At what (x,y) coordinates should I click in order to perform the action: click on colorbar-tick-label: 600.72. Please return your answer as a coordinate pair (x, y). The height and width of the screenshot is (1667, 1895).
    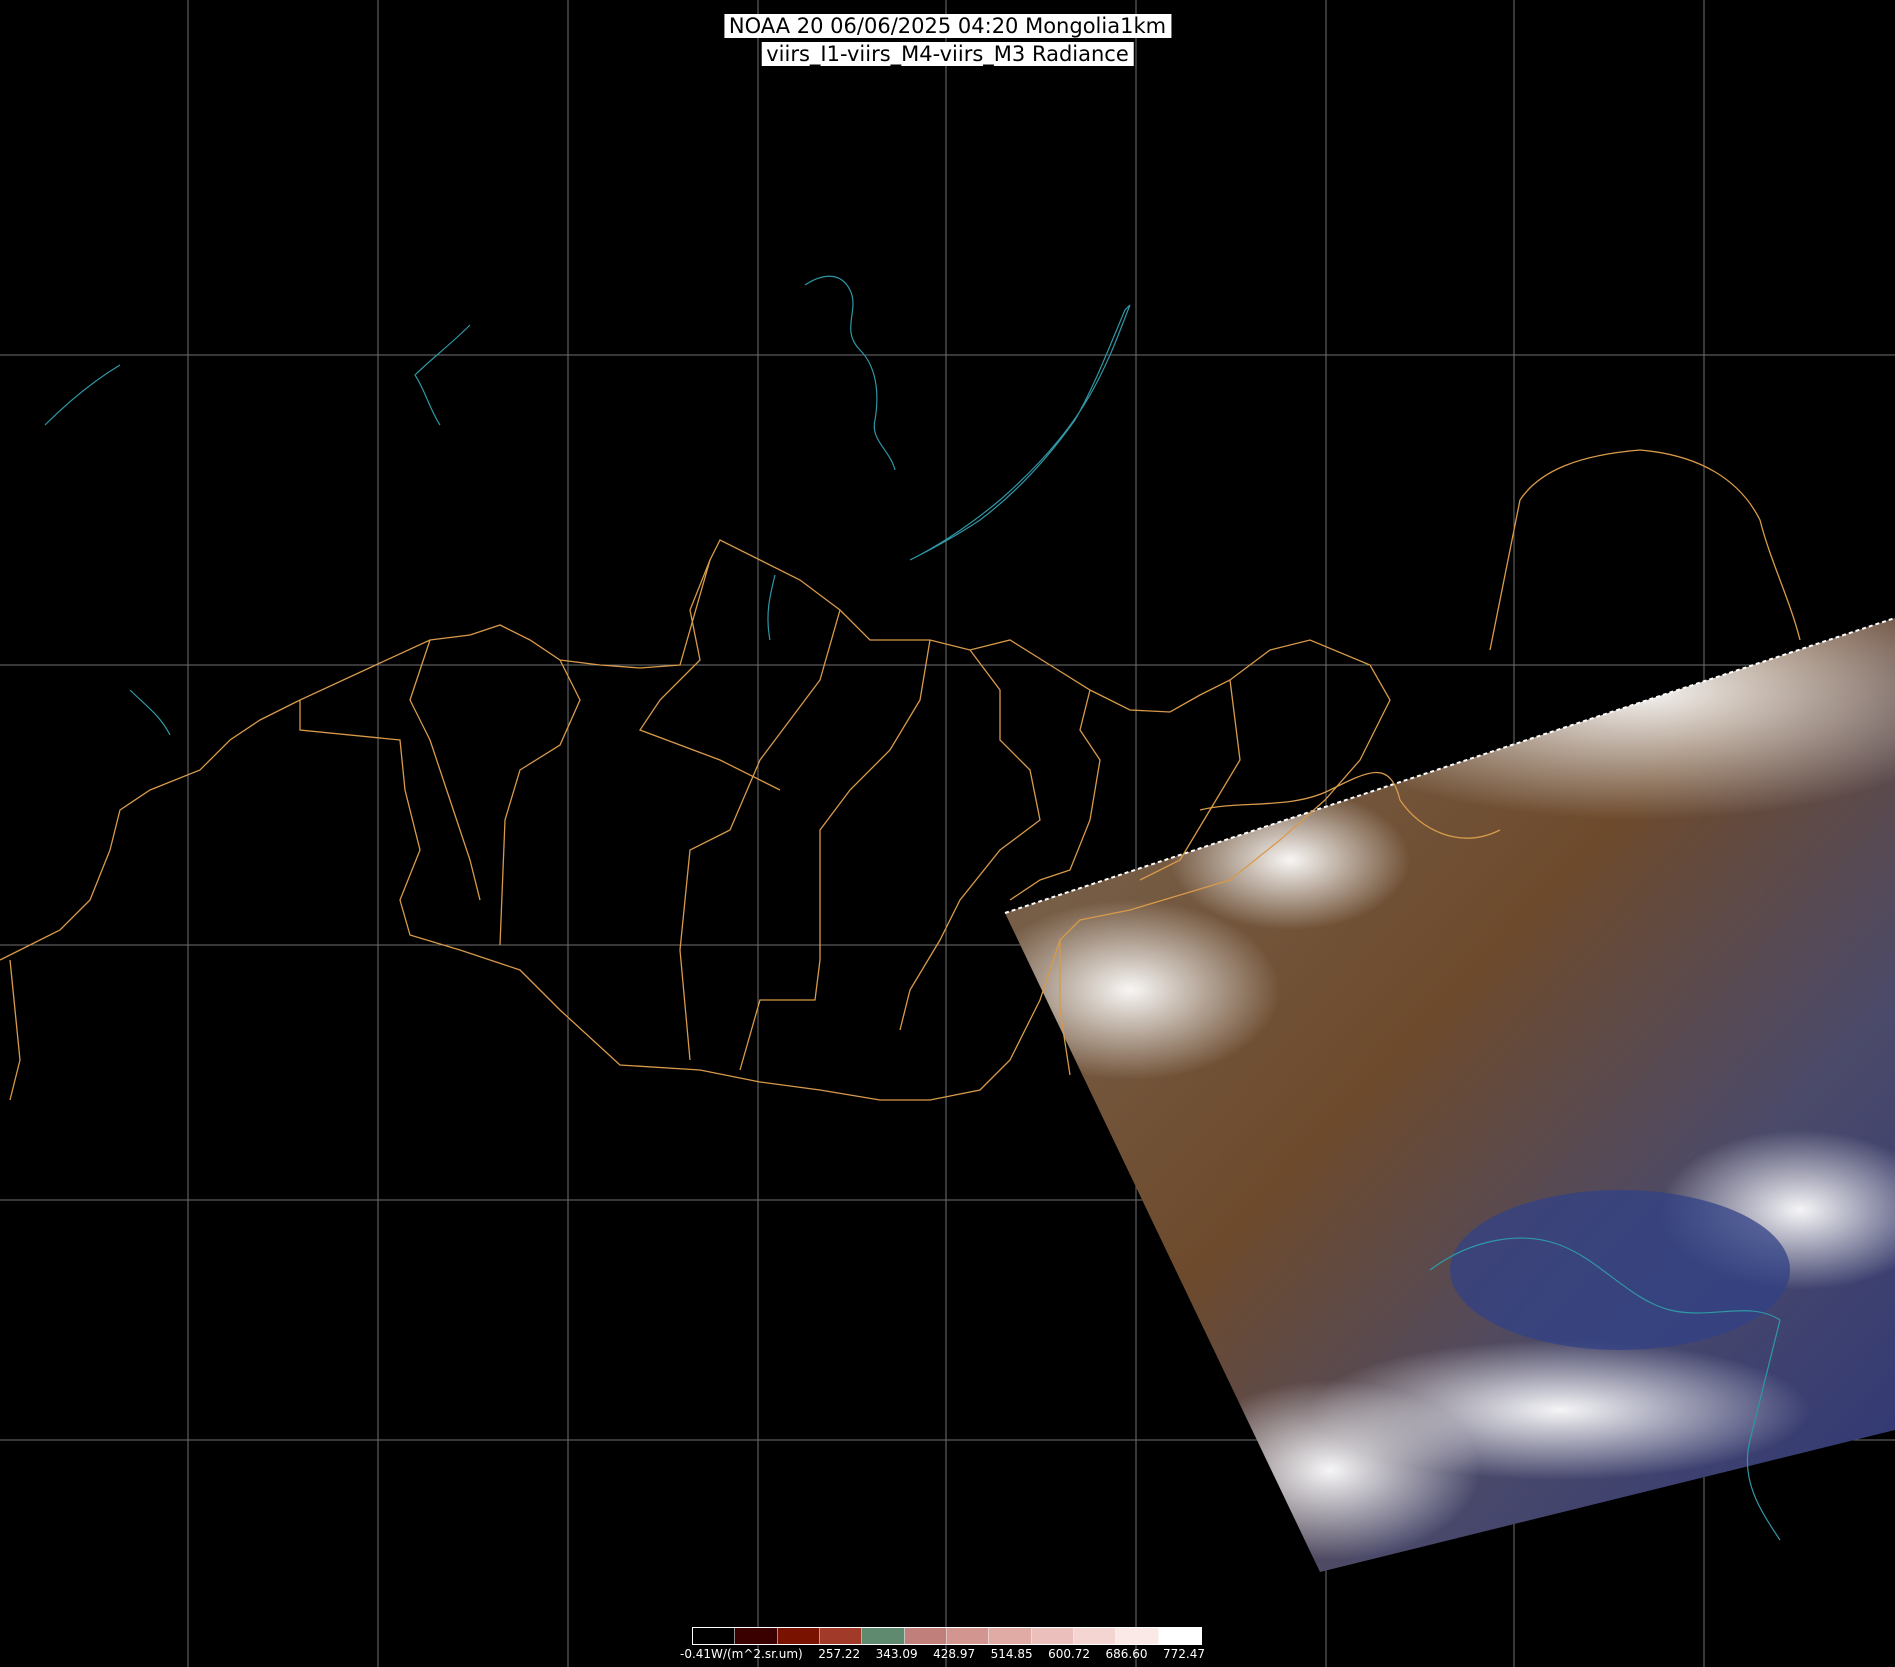
    Looking at the image, I should click on (1069, 1654).